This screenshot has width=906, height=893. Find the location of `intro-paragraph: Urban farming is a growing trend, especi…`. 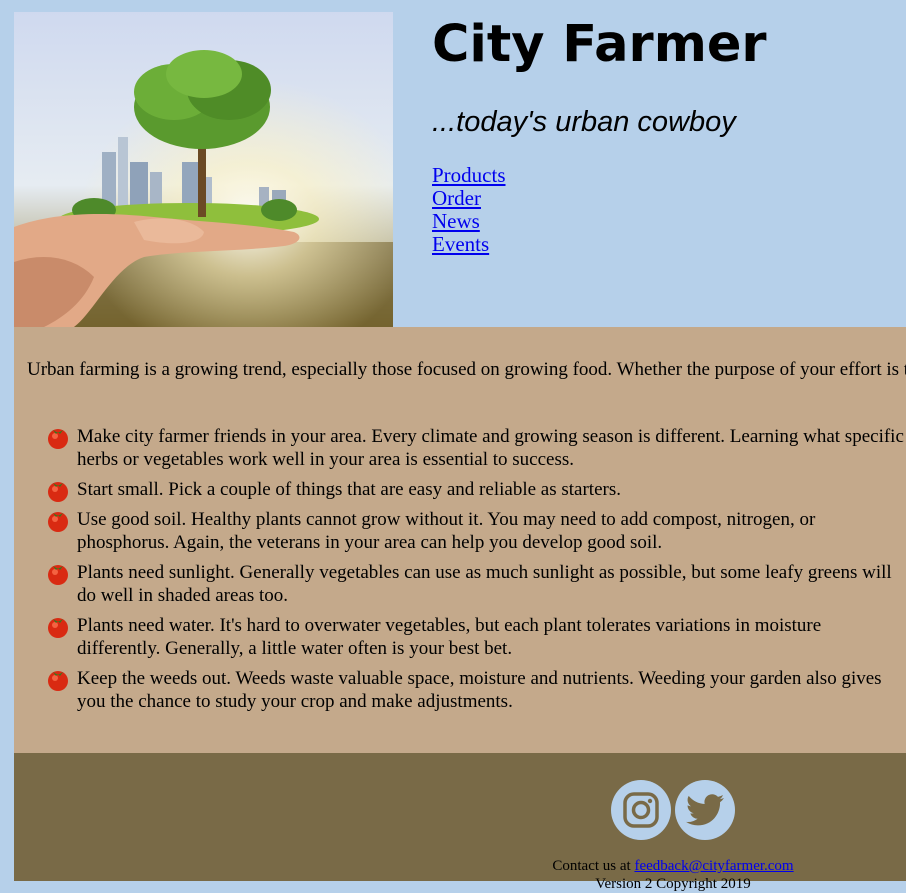

intro-paragraph: Urban farming is a growing trend, especi… is located at coordinates (466, 369).